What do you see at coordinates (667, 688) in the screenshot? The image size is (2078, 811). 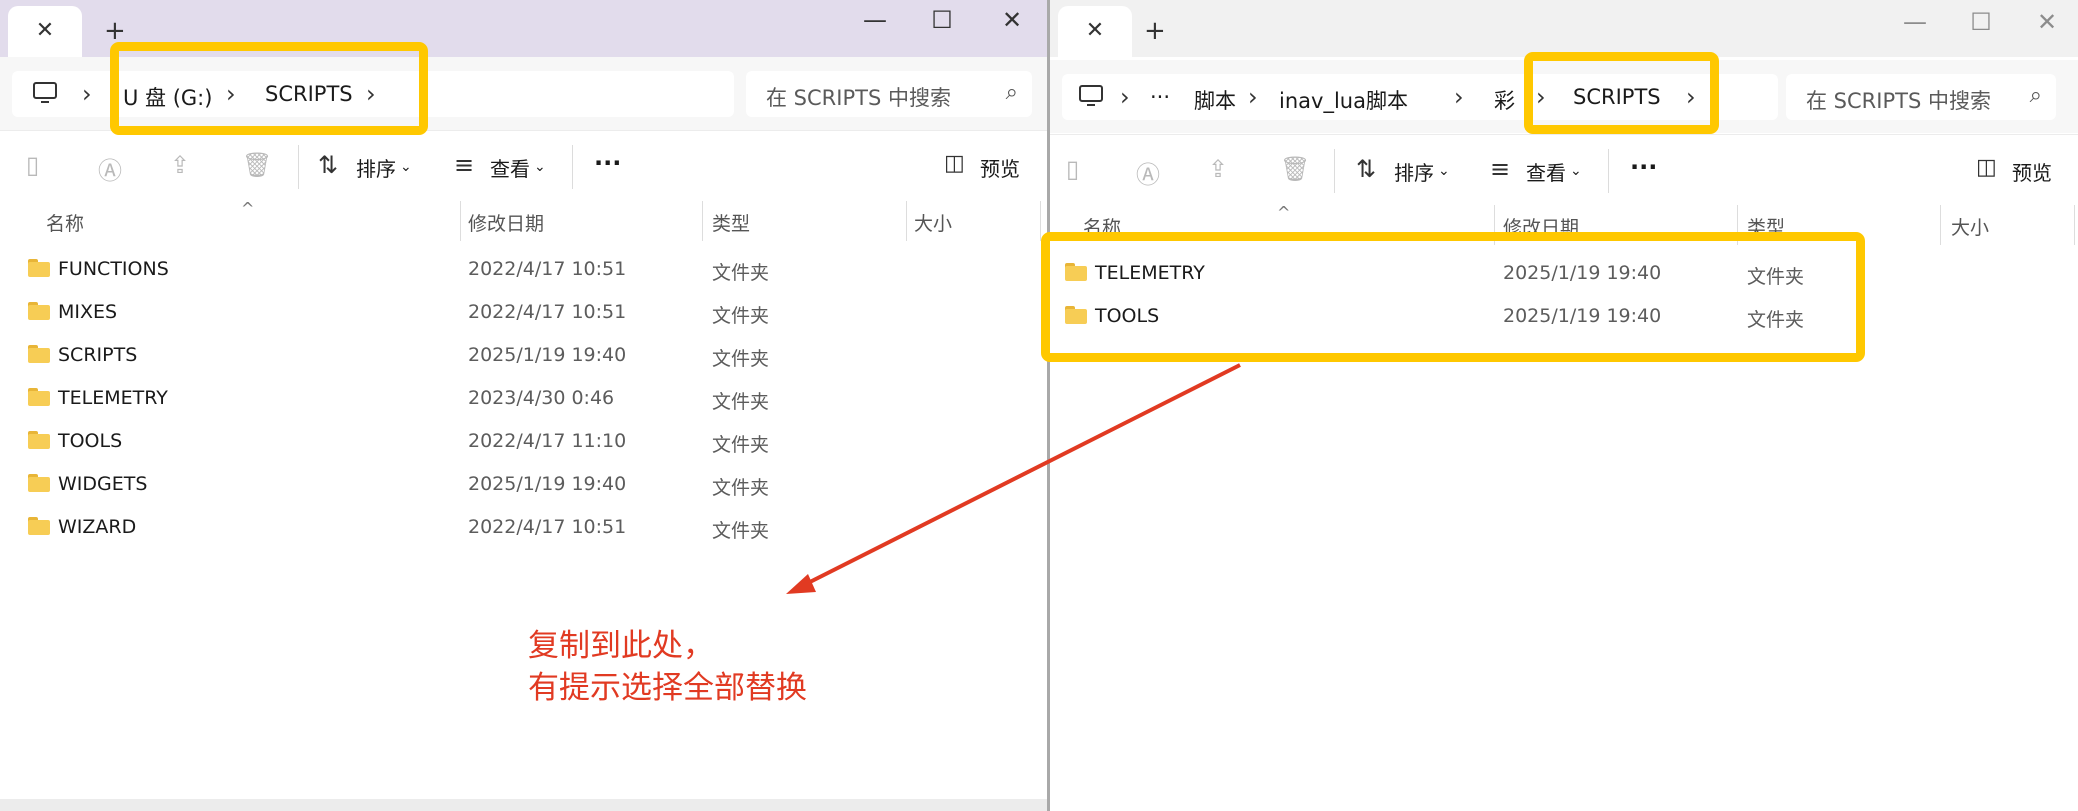 I see `annotation-line: 有提示选择全部替换` at bounding box center [667, 688].